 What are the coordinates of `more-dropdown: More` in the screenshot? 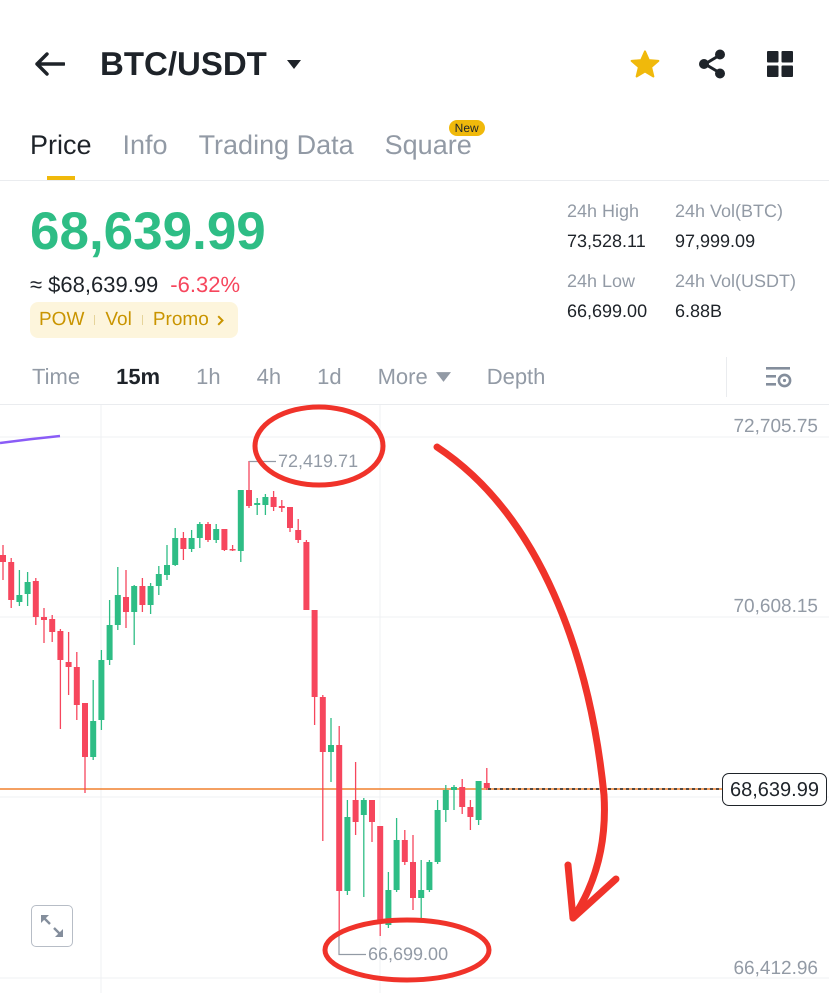 It's located at (414, 377).